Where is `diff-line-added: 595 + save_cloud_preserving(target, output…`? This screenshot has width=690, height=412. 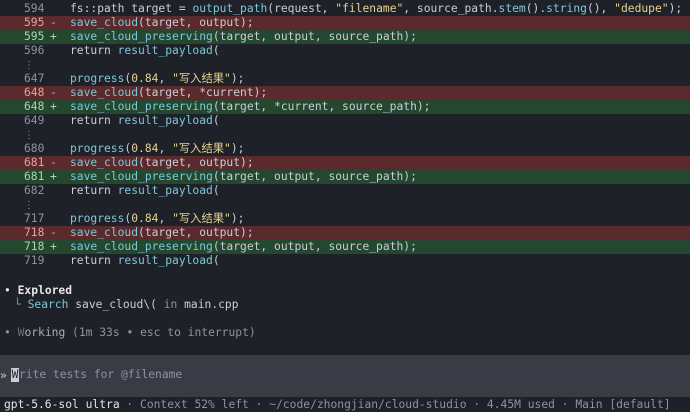 diff-line-added: 595 + save_cloud_preserving(target, output… is located at coordinates (345, 37).